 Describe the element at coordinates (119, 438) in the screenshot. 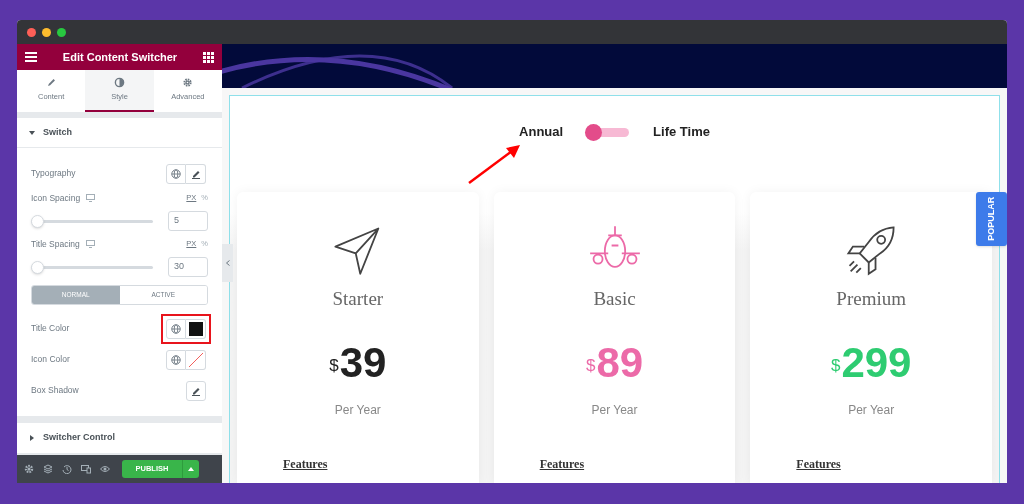

I see `section-header: Switcher Control` at that location.